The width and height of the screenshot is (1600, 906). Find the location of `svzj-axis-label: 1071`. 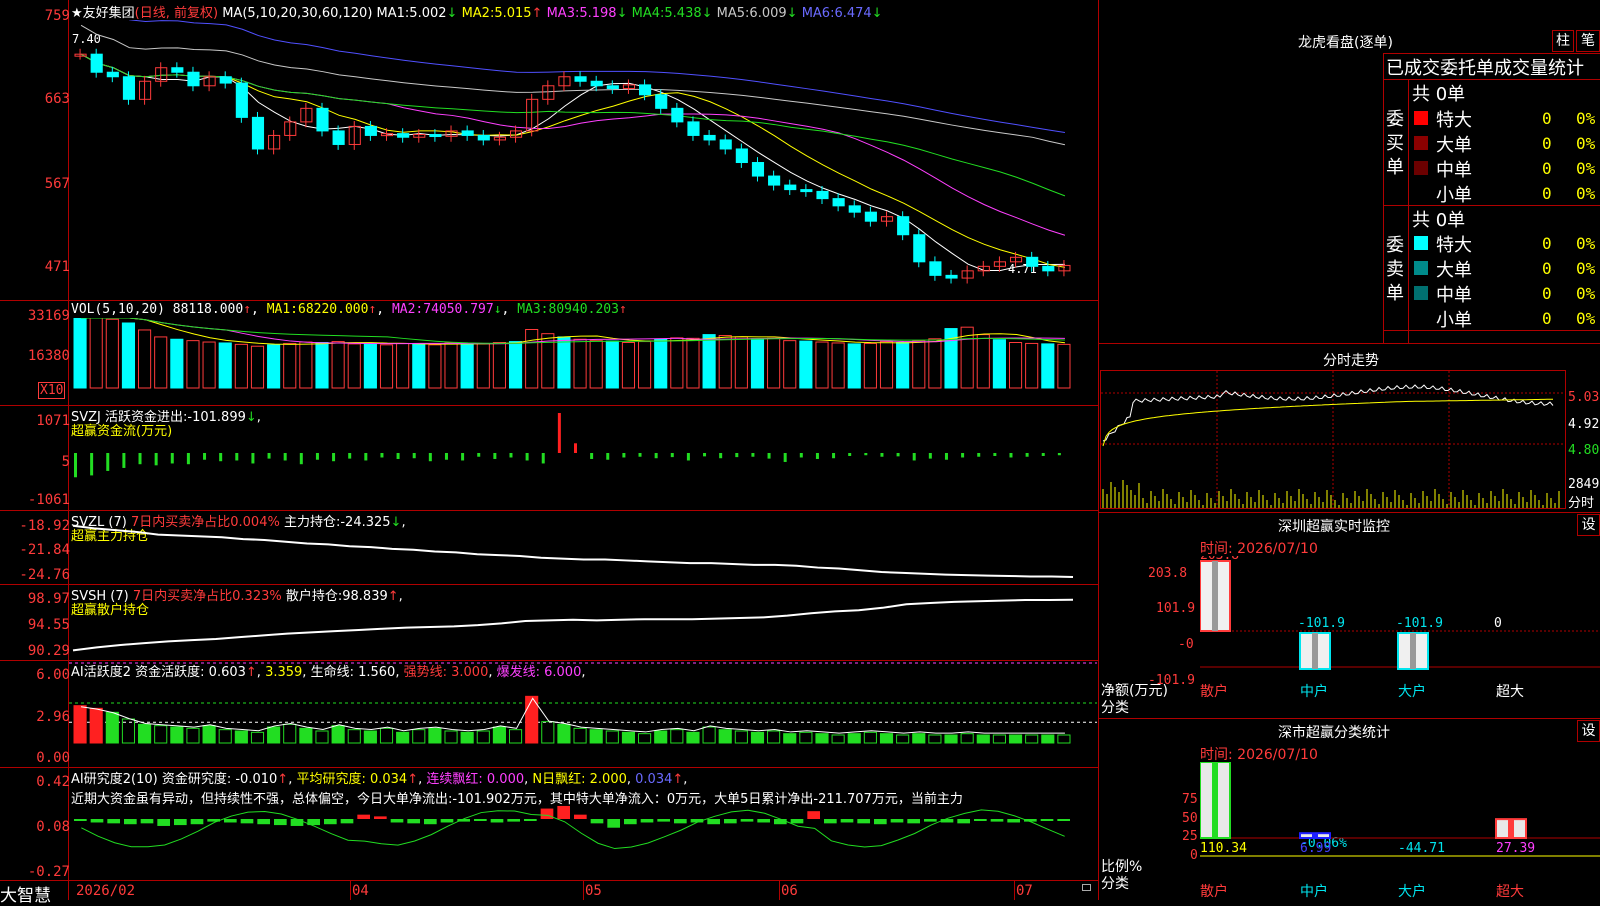

svzj-axis-label: 1071 is located at coordinates (53, 421).